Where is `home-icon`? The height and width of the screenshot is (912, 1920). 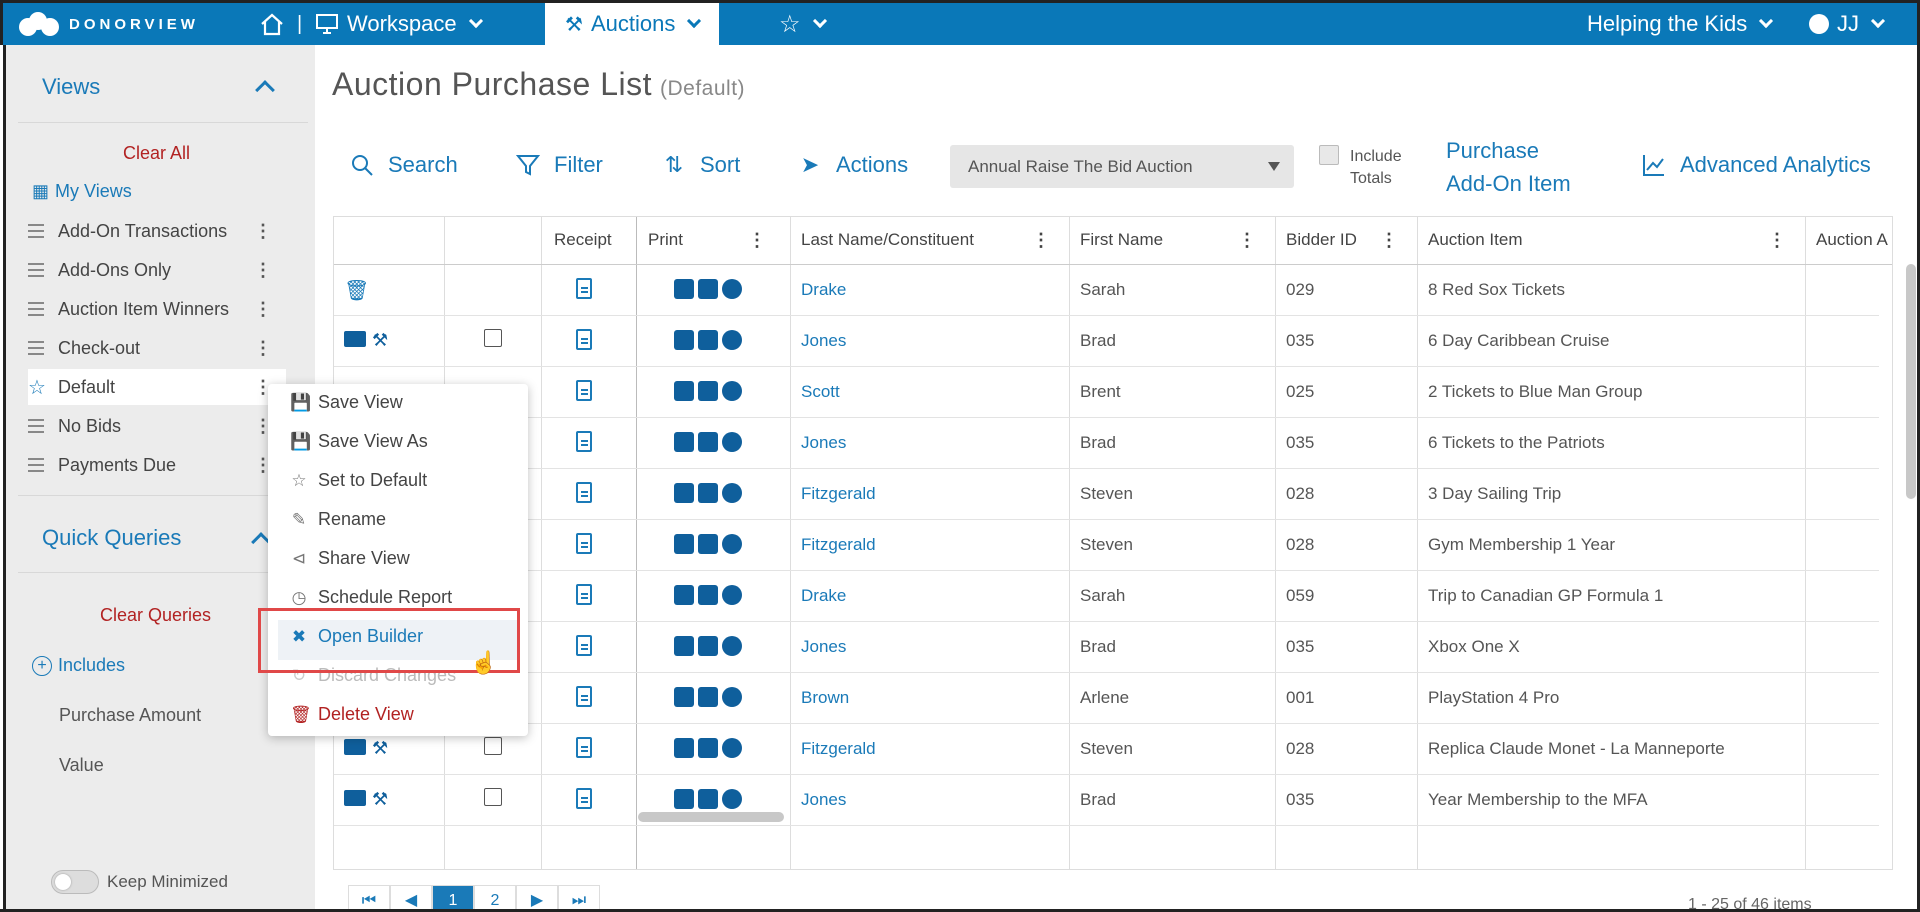 home-icon is located at coordinates (272, 24).